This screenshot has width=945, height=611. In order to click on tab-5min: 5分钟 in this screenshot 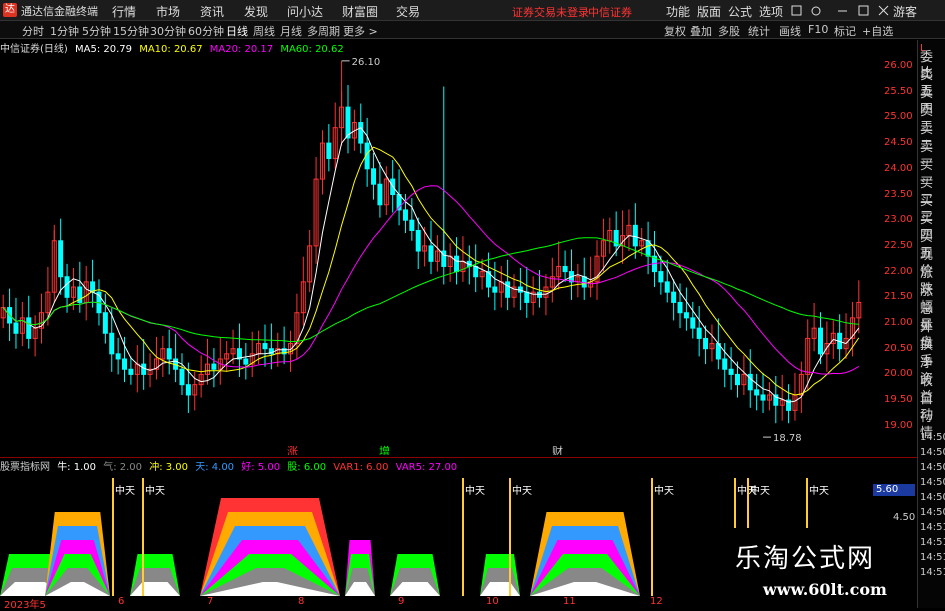, I will do `click(96, 31)`.